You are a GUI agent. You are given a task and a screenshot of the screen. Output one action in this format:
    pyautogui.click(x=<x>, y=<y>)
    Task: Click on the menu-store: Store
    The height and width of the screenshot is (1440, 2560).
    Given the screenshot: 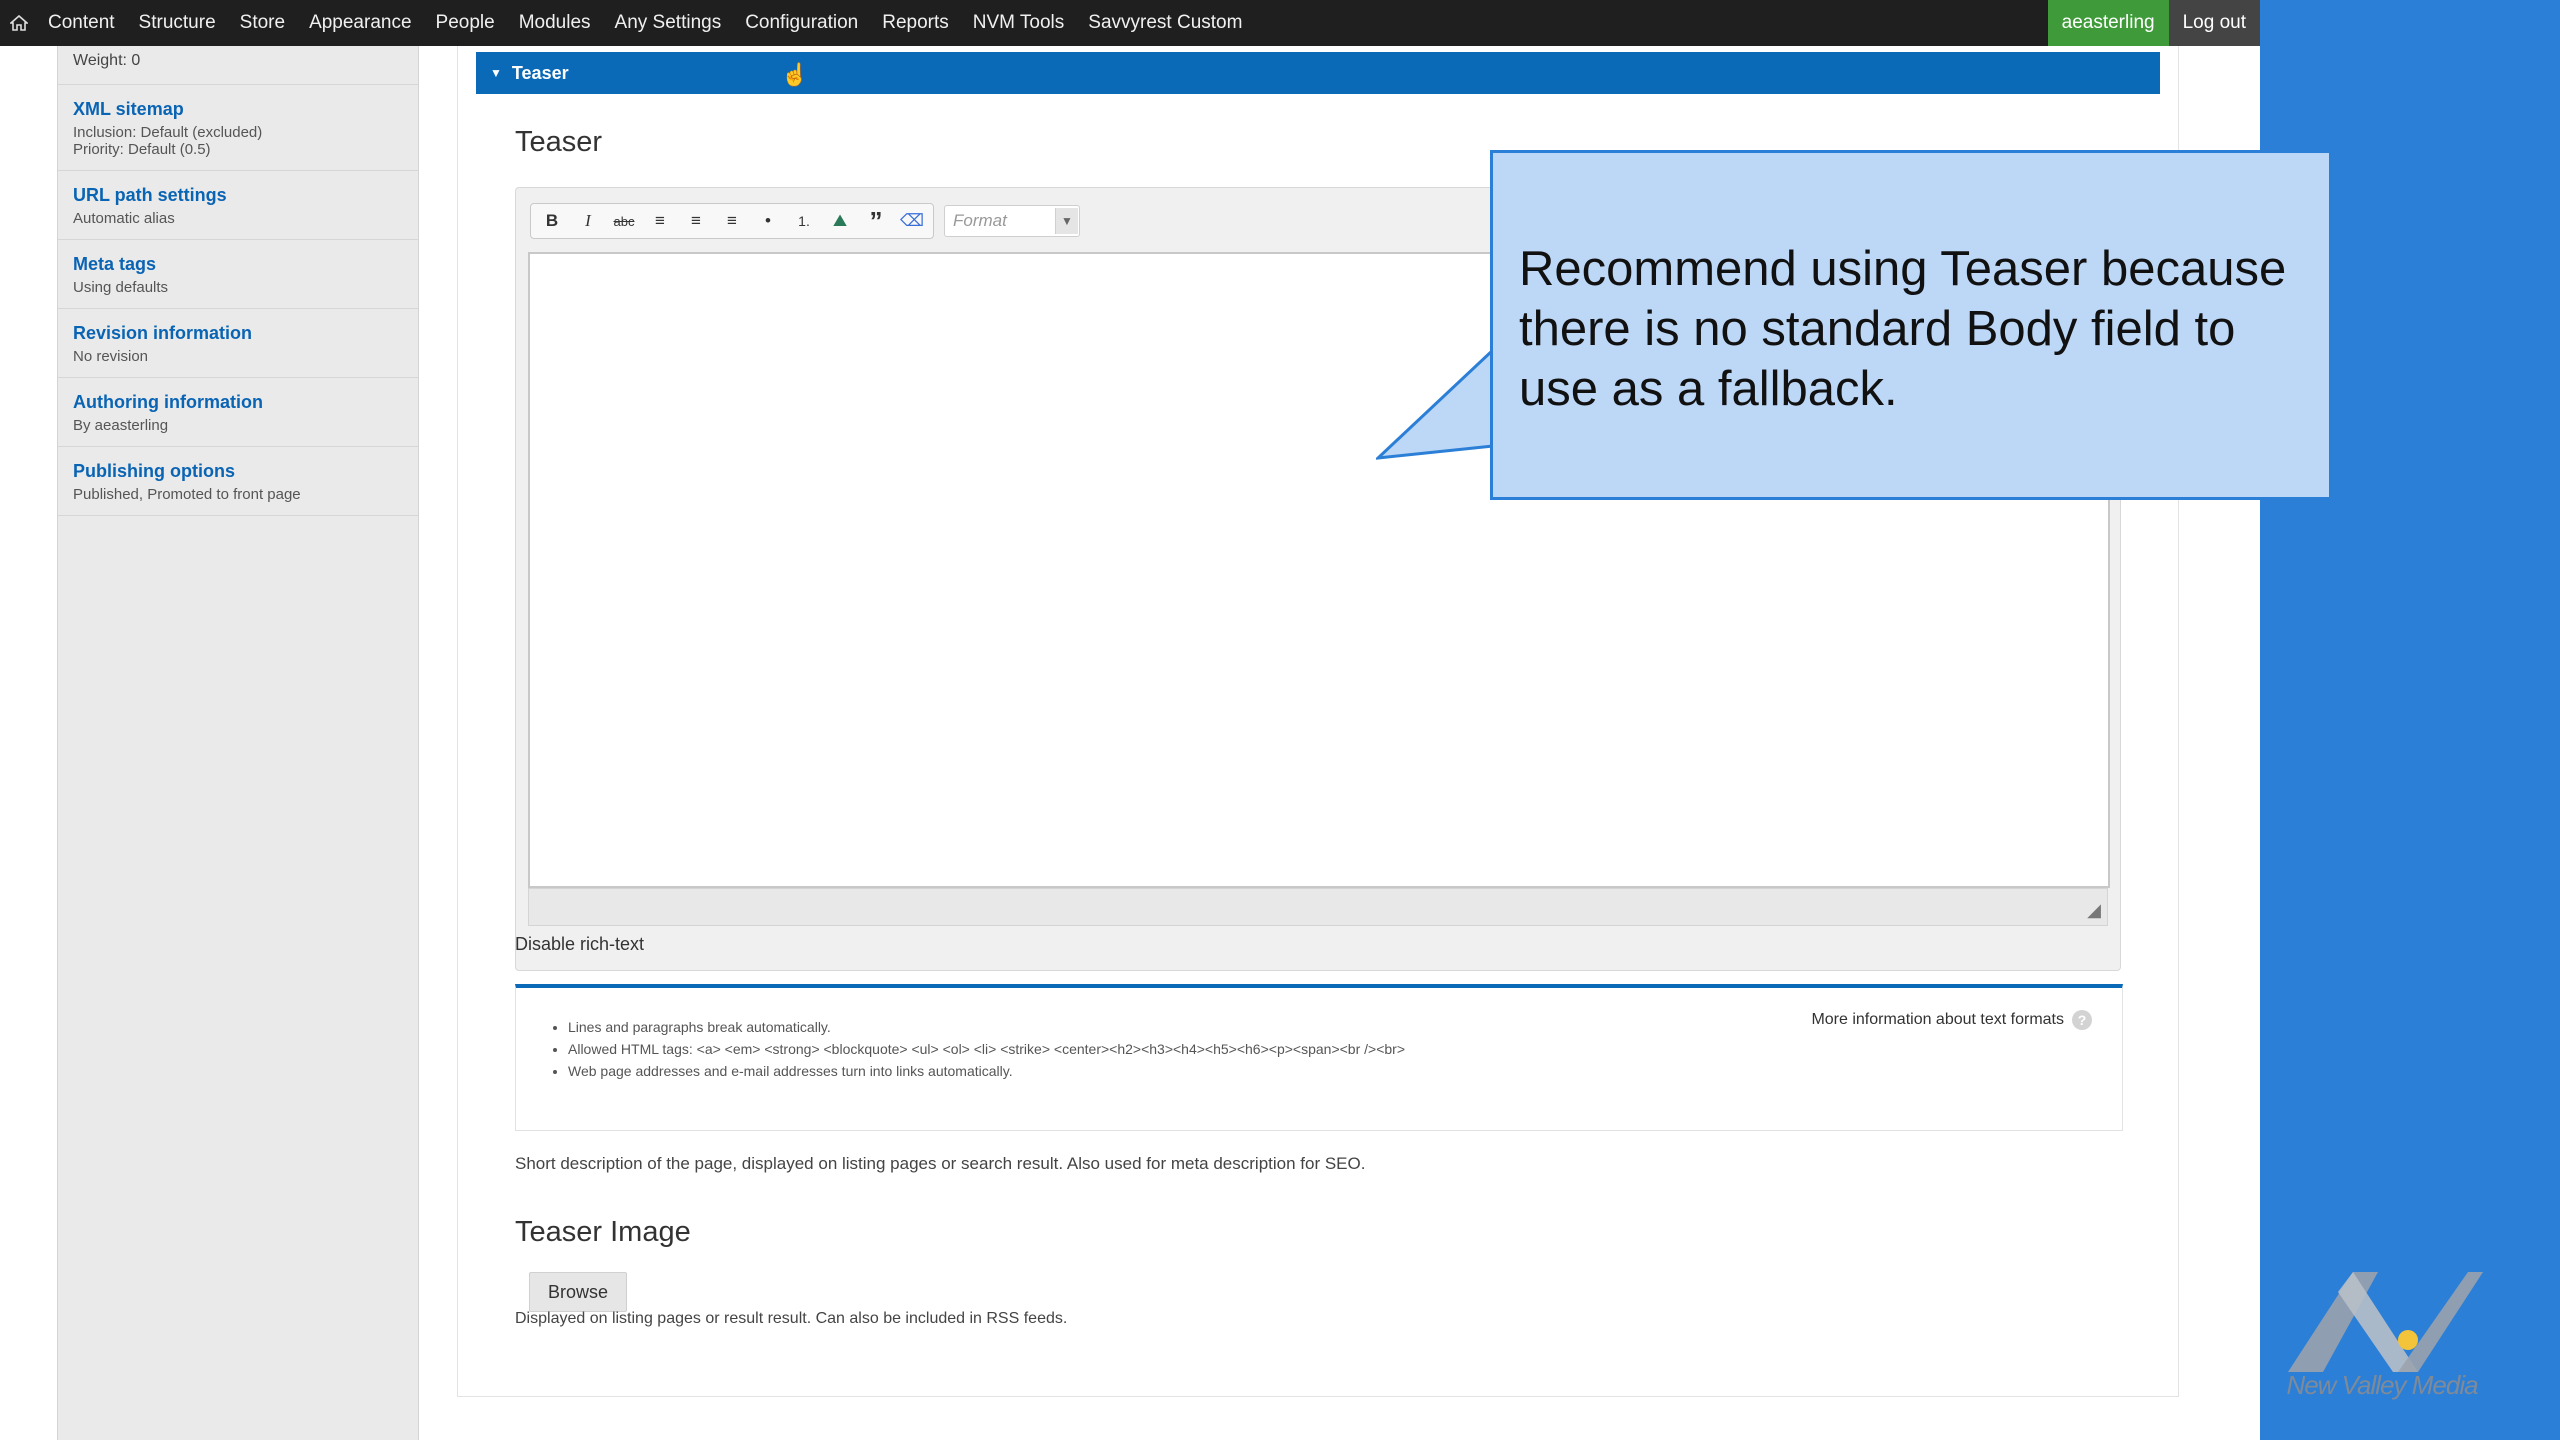 What is the action you would take?
    pyautogui.click(x=262, y=23)
    